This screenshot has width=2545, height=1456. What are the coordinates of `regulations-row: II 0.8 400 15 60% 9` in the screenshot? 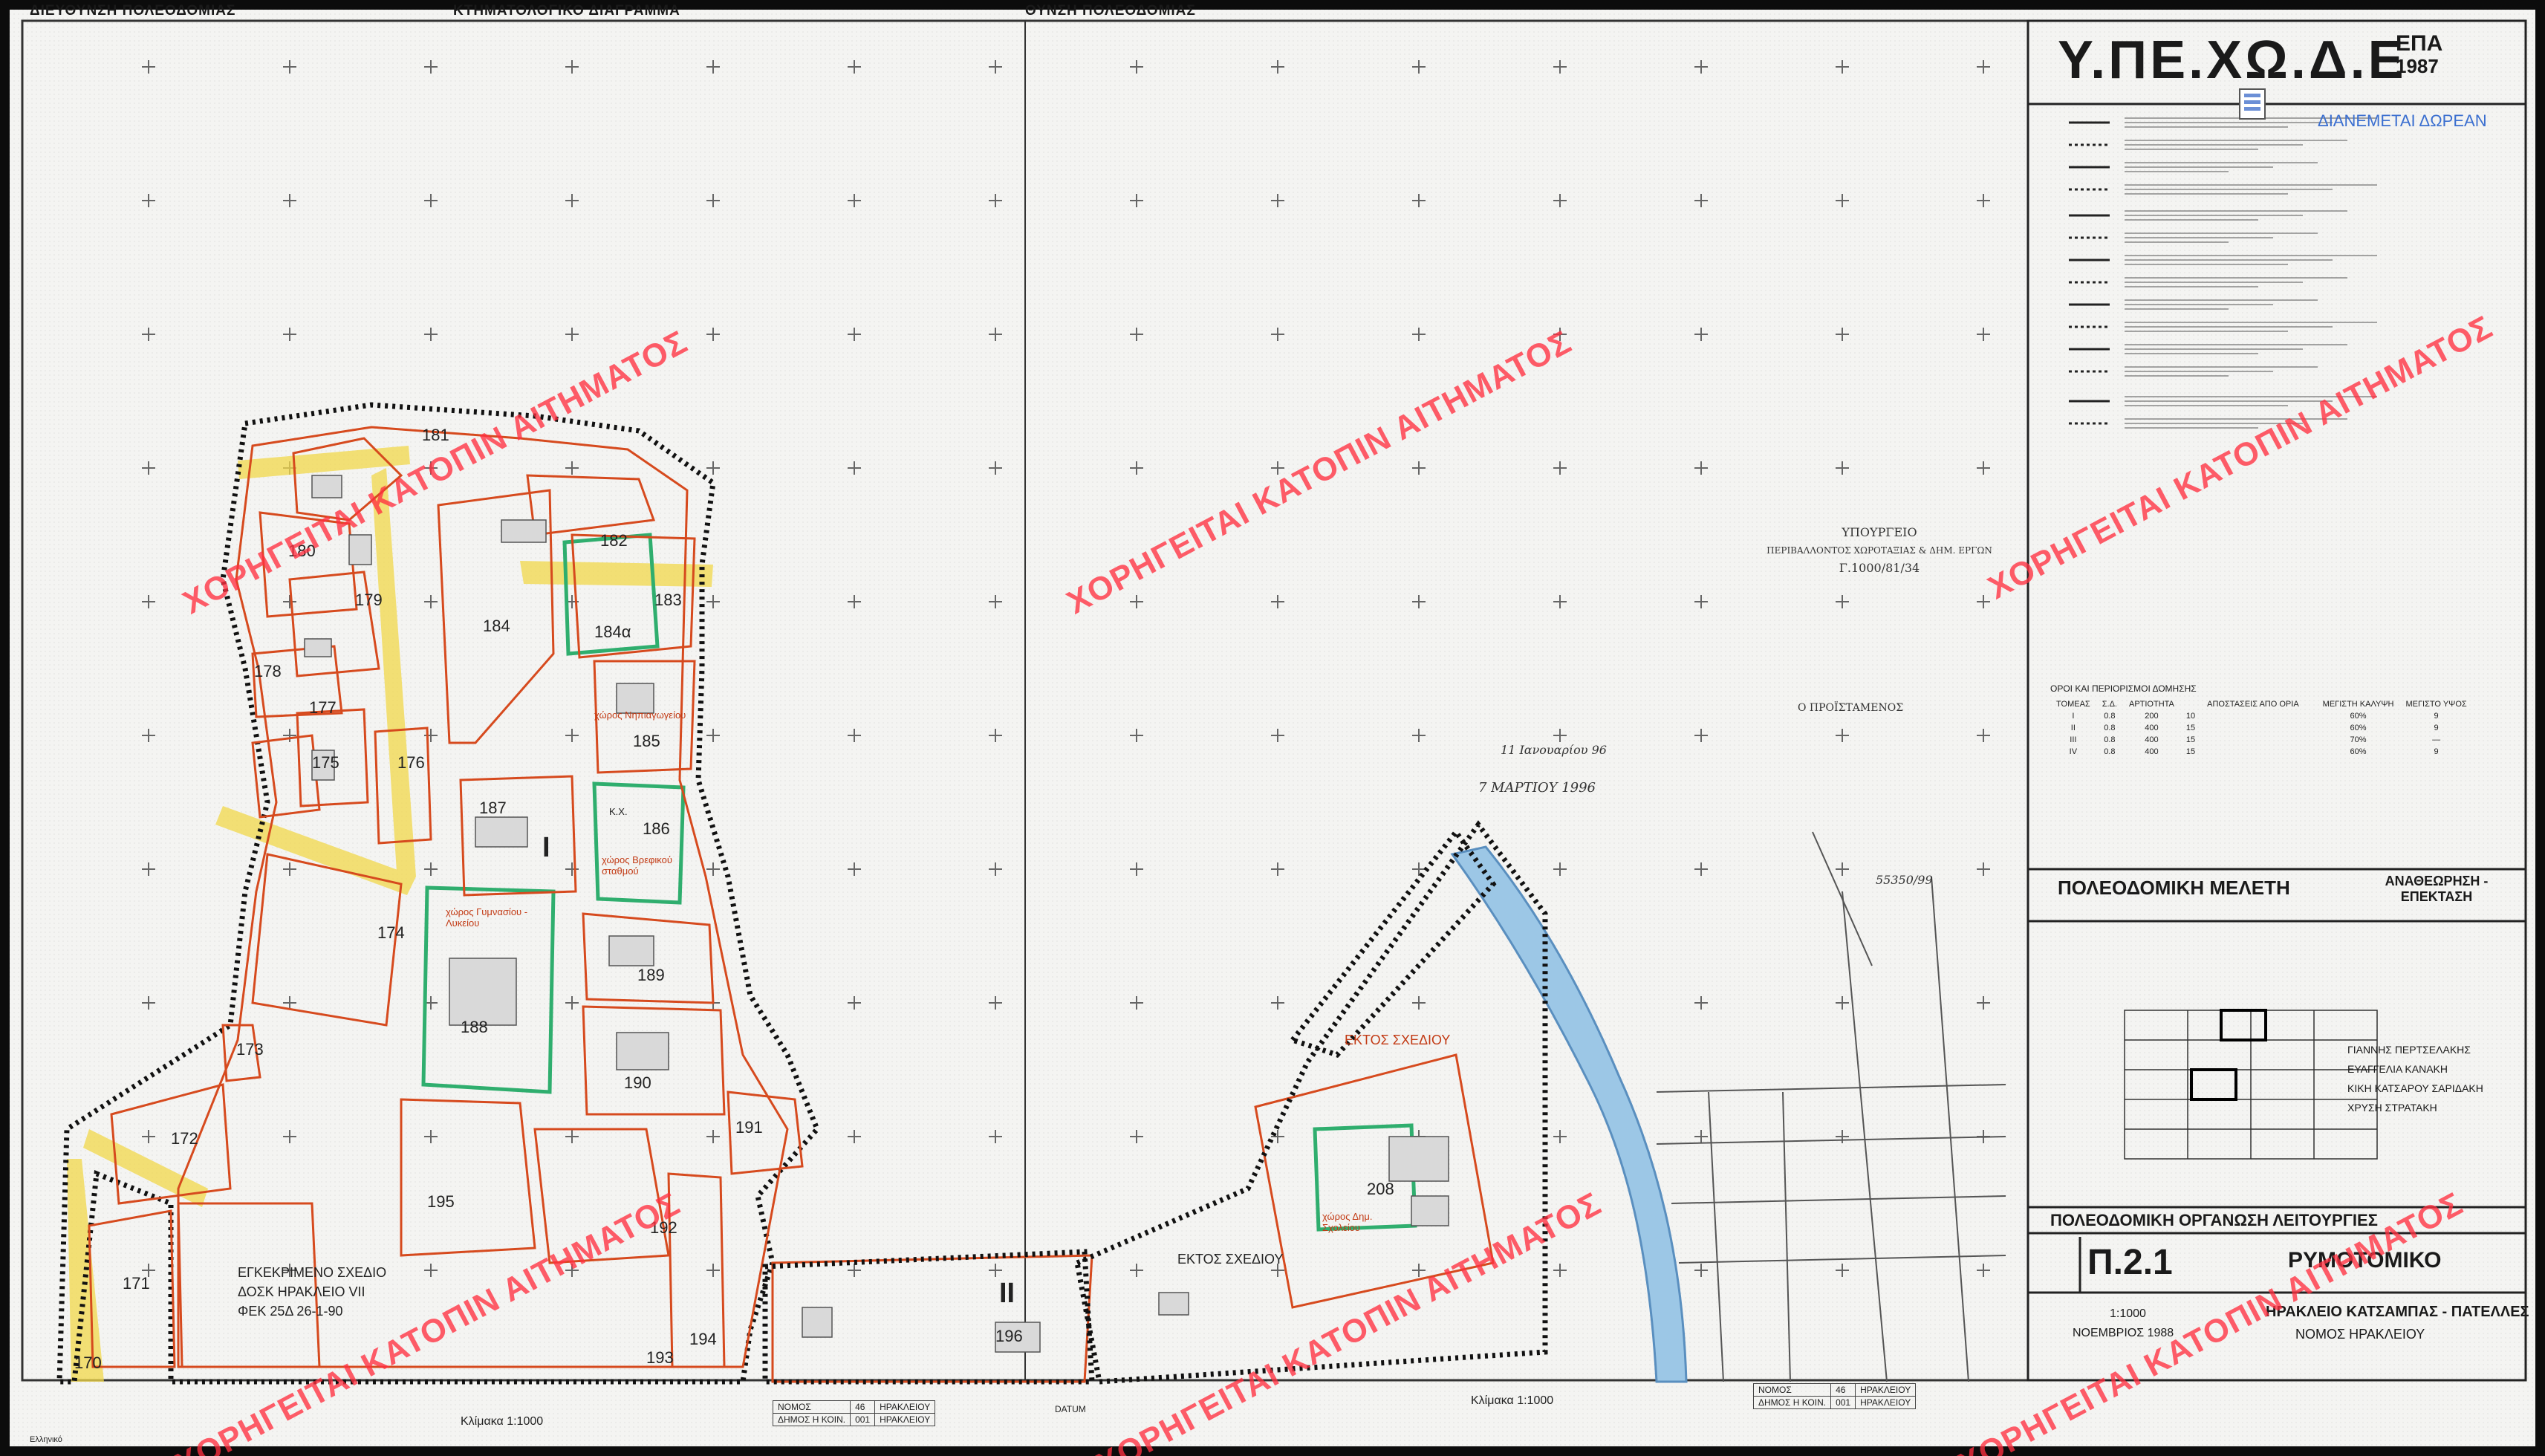 It's located at (2261, 728).